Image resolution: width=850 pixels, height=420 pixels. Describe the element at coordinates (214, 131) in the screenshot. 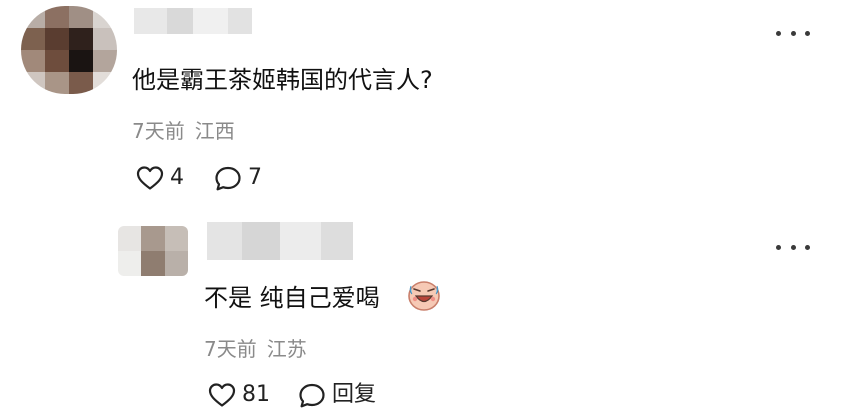

I see `comment-location: 江西` at that location.